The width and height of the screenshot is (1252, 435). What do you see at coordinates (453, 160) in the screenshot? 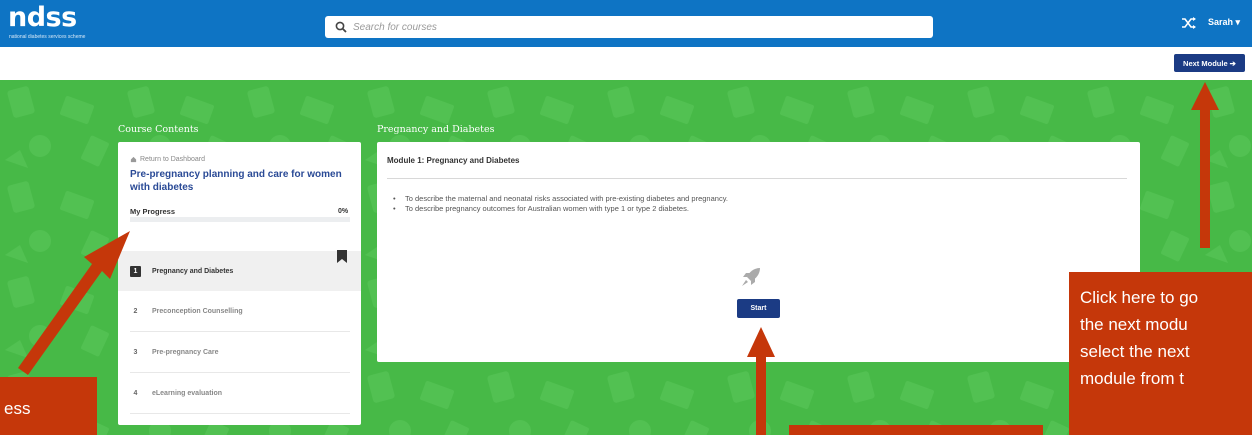
I see `module-title: Module 1: Pregnancy and Diabetes` at bounding box center [453, 160].